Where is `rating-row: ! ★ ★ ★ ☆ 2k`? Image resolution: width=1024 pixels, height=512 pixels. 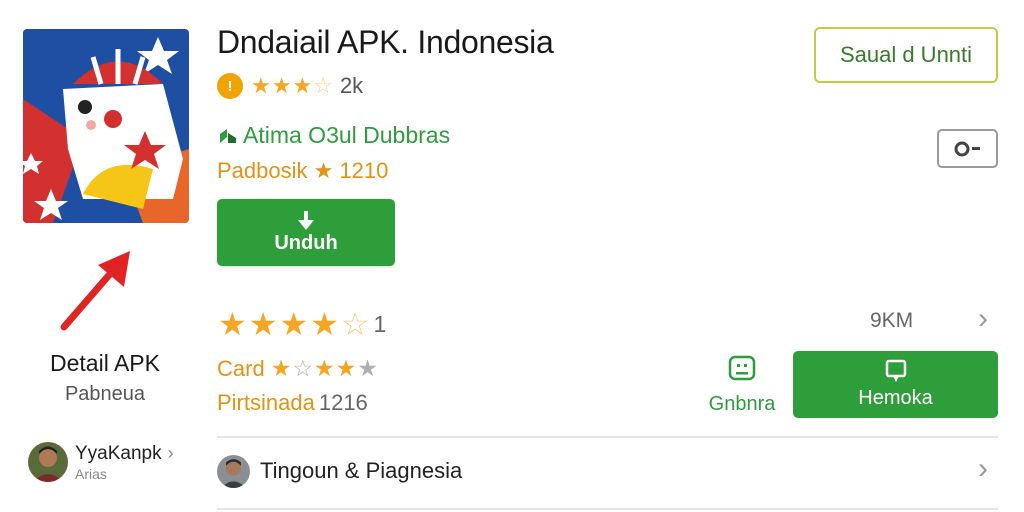
rating-row: ! ★ ★ ★ ☆ 2k is located at coordinates (290, 86).